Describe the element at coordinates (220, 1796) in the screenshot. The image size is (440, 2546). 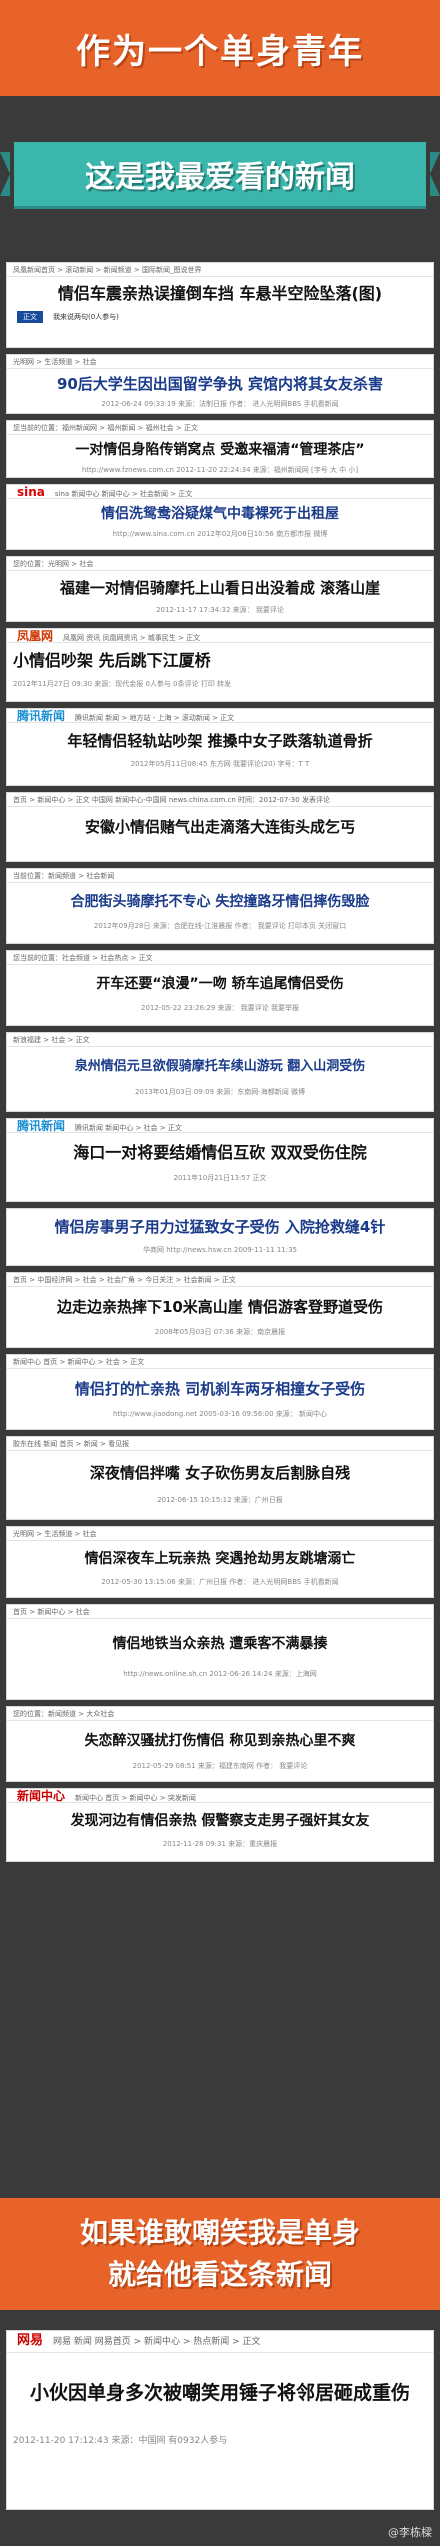
I see `breadcrumb: 新闻中心 新闻中心 首页 > 新闻中心 > 突发新闻` at that location.